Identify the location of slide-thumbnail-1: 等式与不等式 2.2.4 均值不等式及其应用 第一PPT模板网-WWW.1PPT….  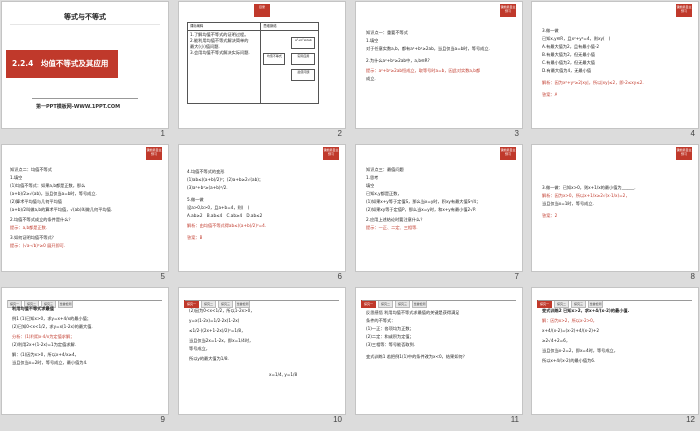
(85, 70).